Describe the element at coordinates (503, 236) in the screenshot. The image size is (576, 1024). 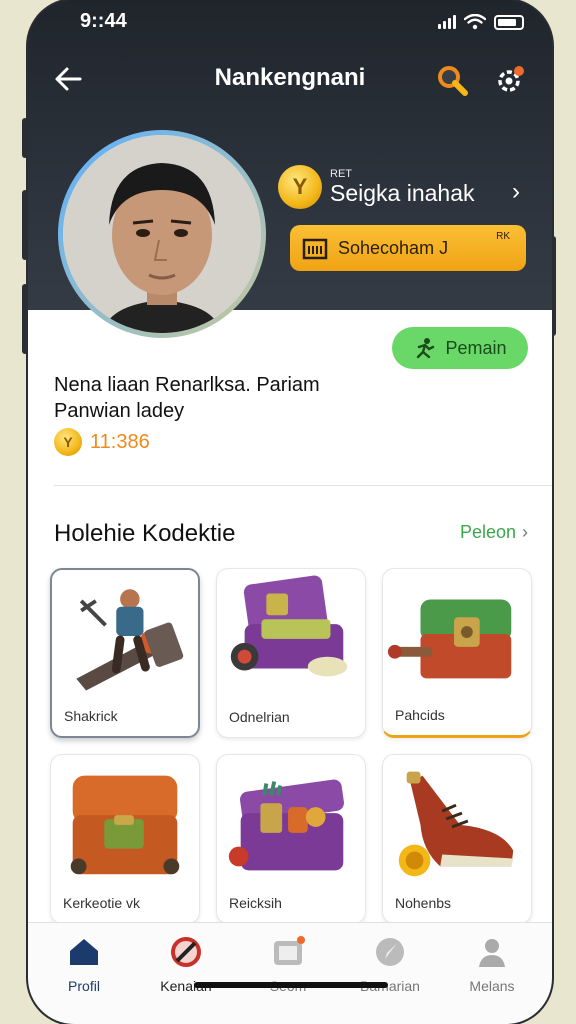
I see `shop-button-badge: RK` at that location.